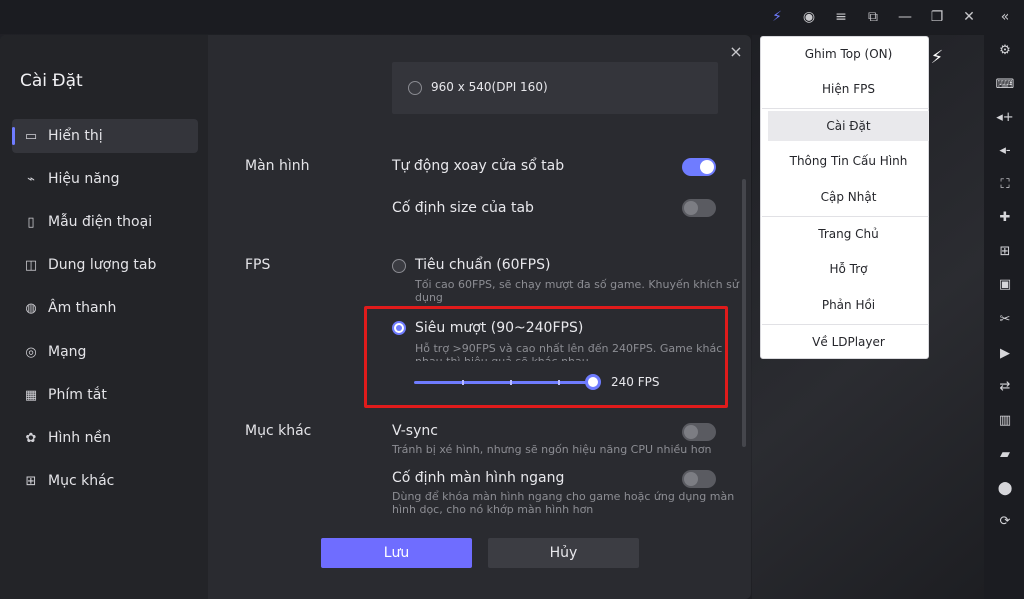  Describe the element at coordinates (1005, 84) in the screenshot. I see `keyboard-icon: ⌨` at that location.